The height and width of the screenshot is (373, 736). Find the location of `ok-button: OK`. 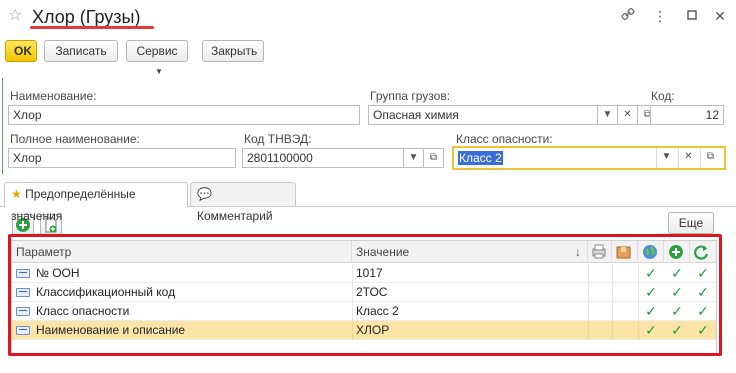

ok-button: OK is located at coordinates (21, 51).